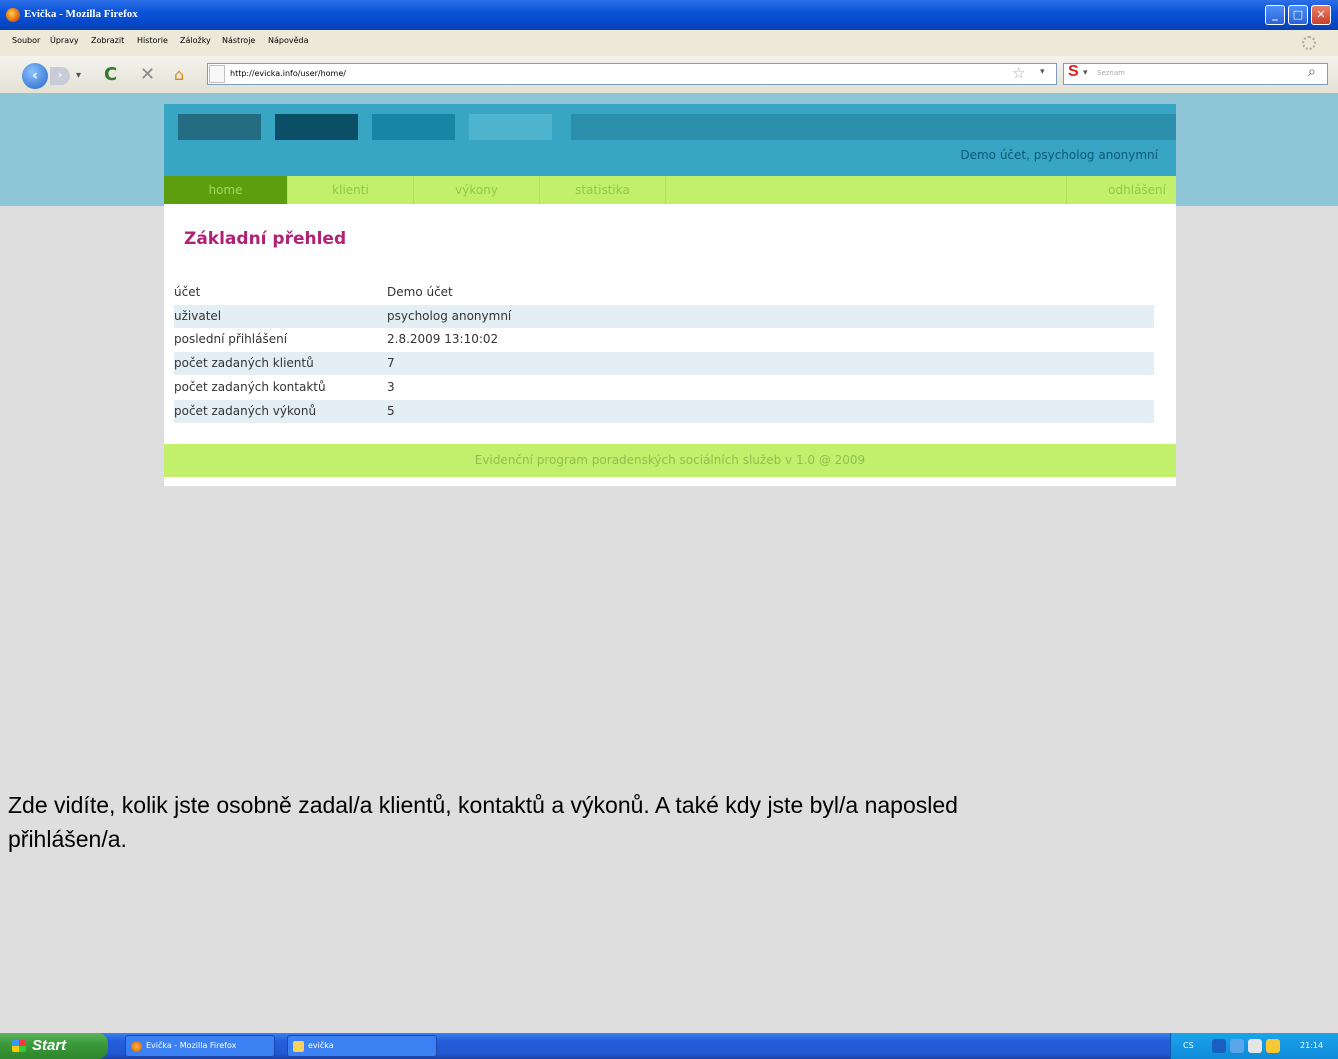 The width and height of the screenshot is (1338, 1059). Describe the element at coordinates (78, 75) in the screenshot. I see `history-dropdown-icon: ▾` at that location.